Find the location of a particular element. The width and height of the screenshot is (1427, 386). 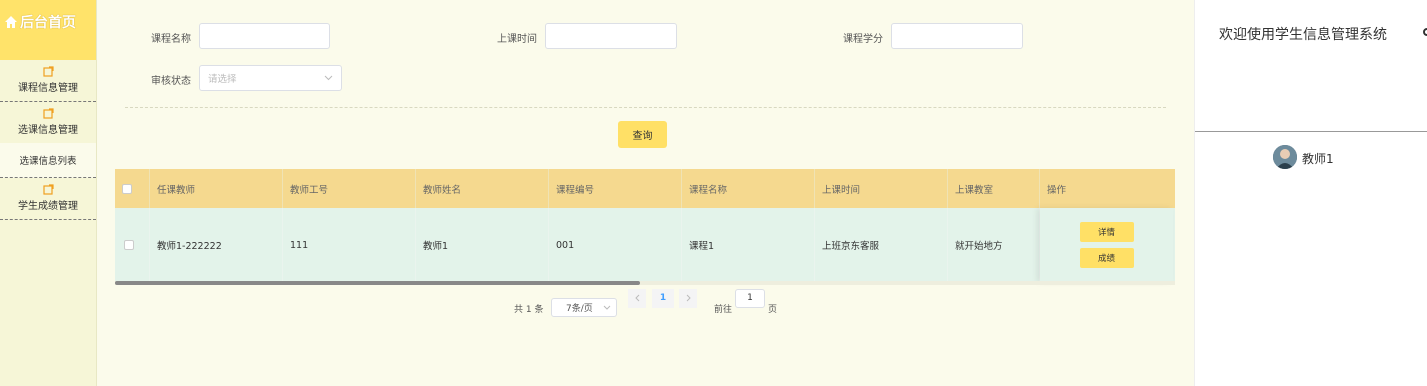

sidebar-home-label: 后台首页 is located at coordinates (48, 23).